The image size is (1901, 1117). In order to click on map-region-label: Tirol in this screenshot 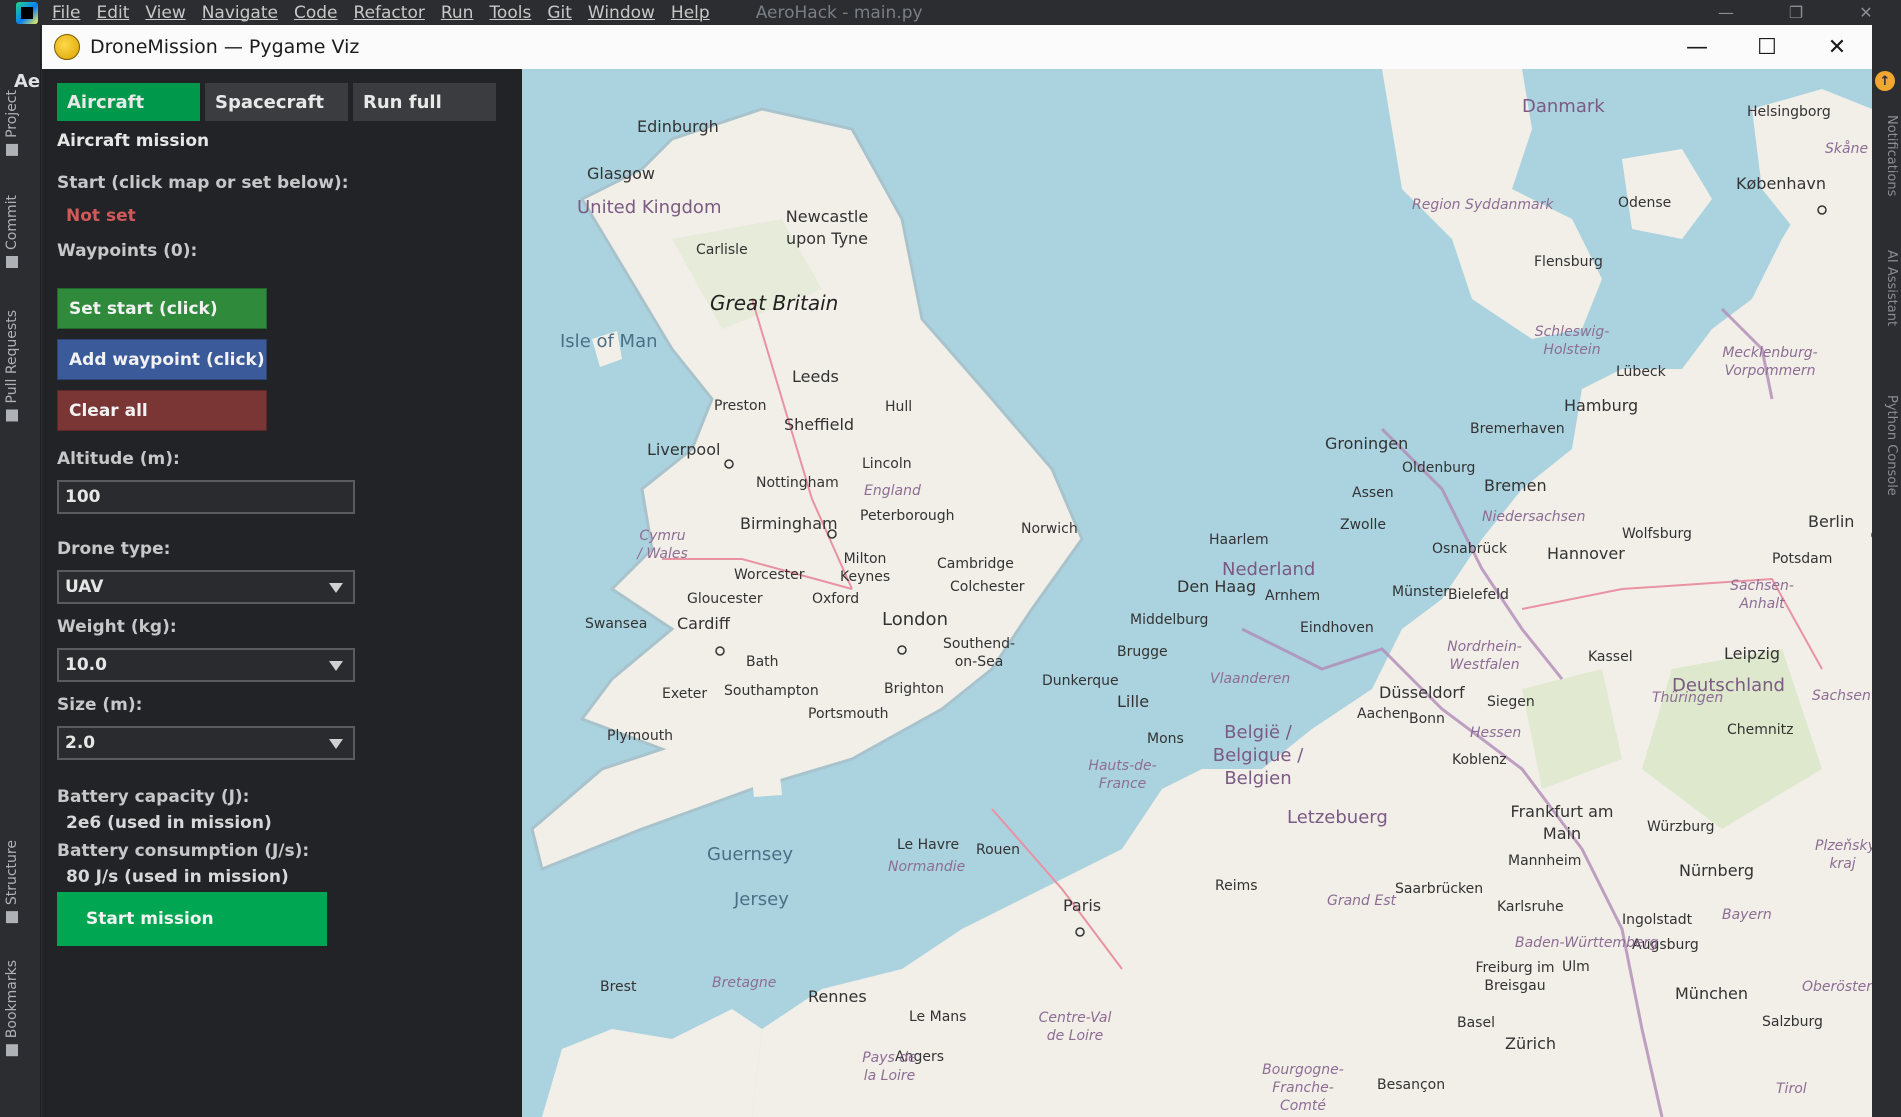, I will do `click(1791, 1089)`.